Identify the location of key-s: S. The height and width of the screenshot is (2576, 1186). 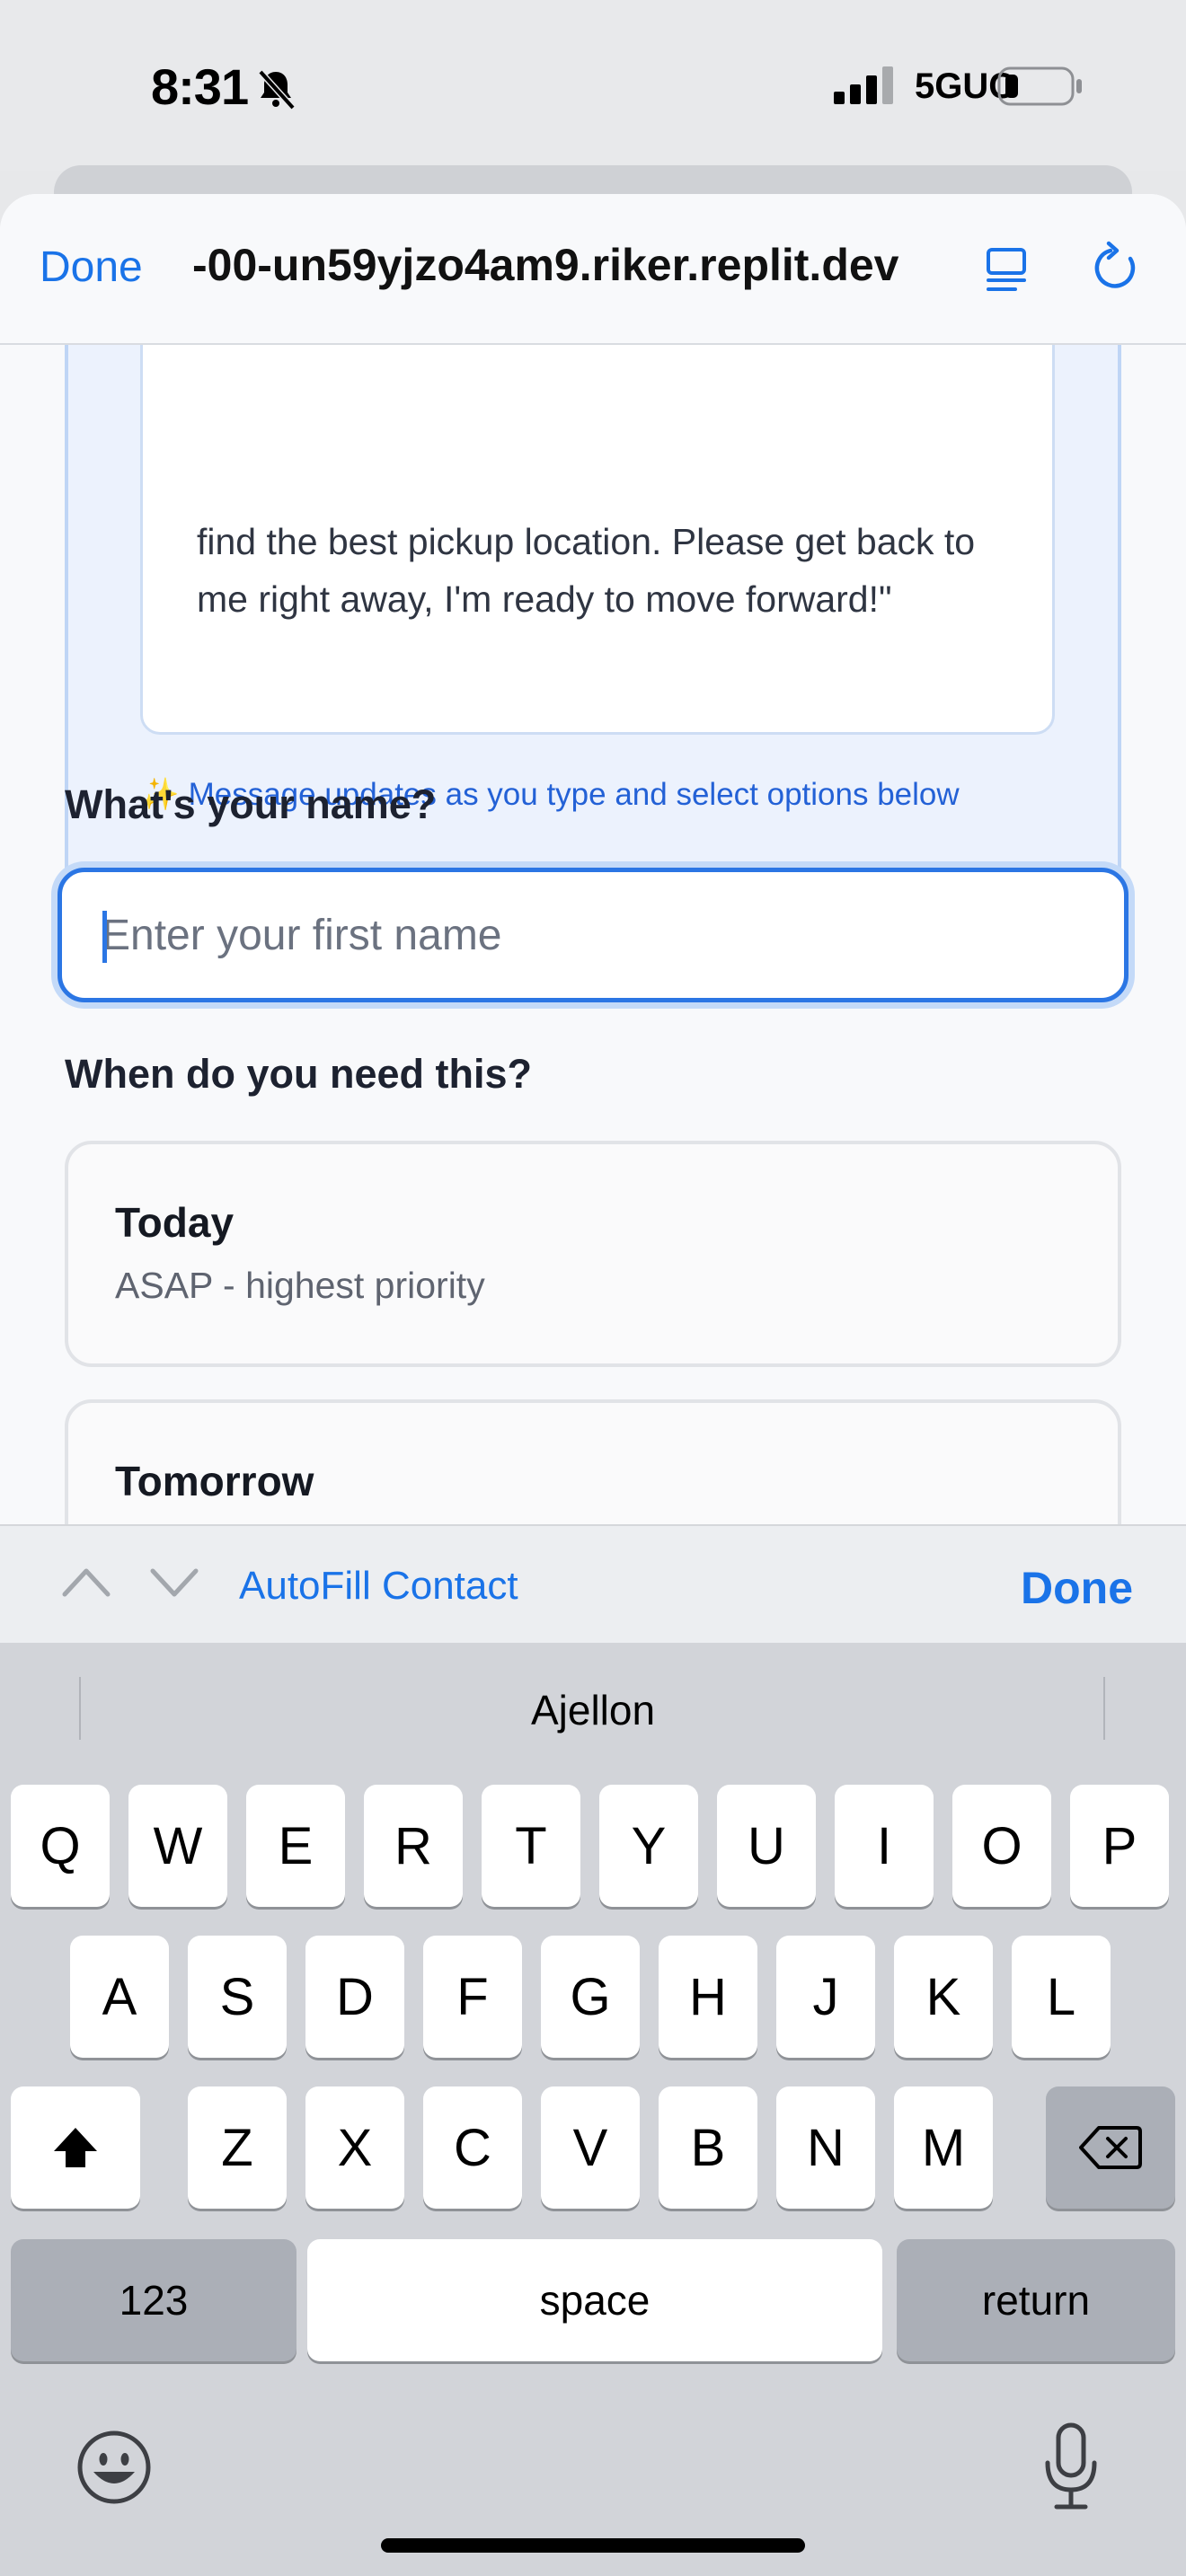
(237, 1997).